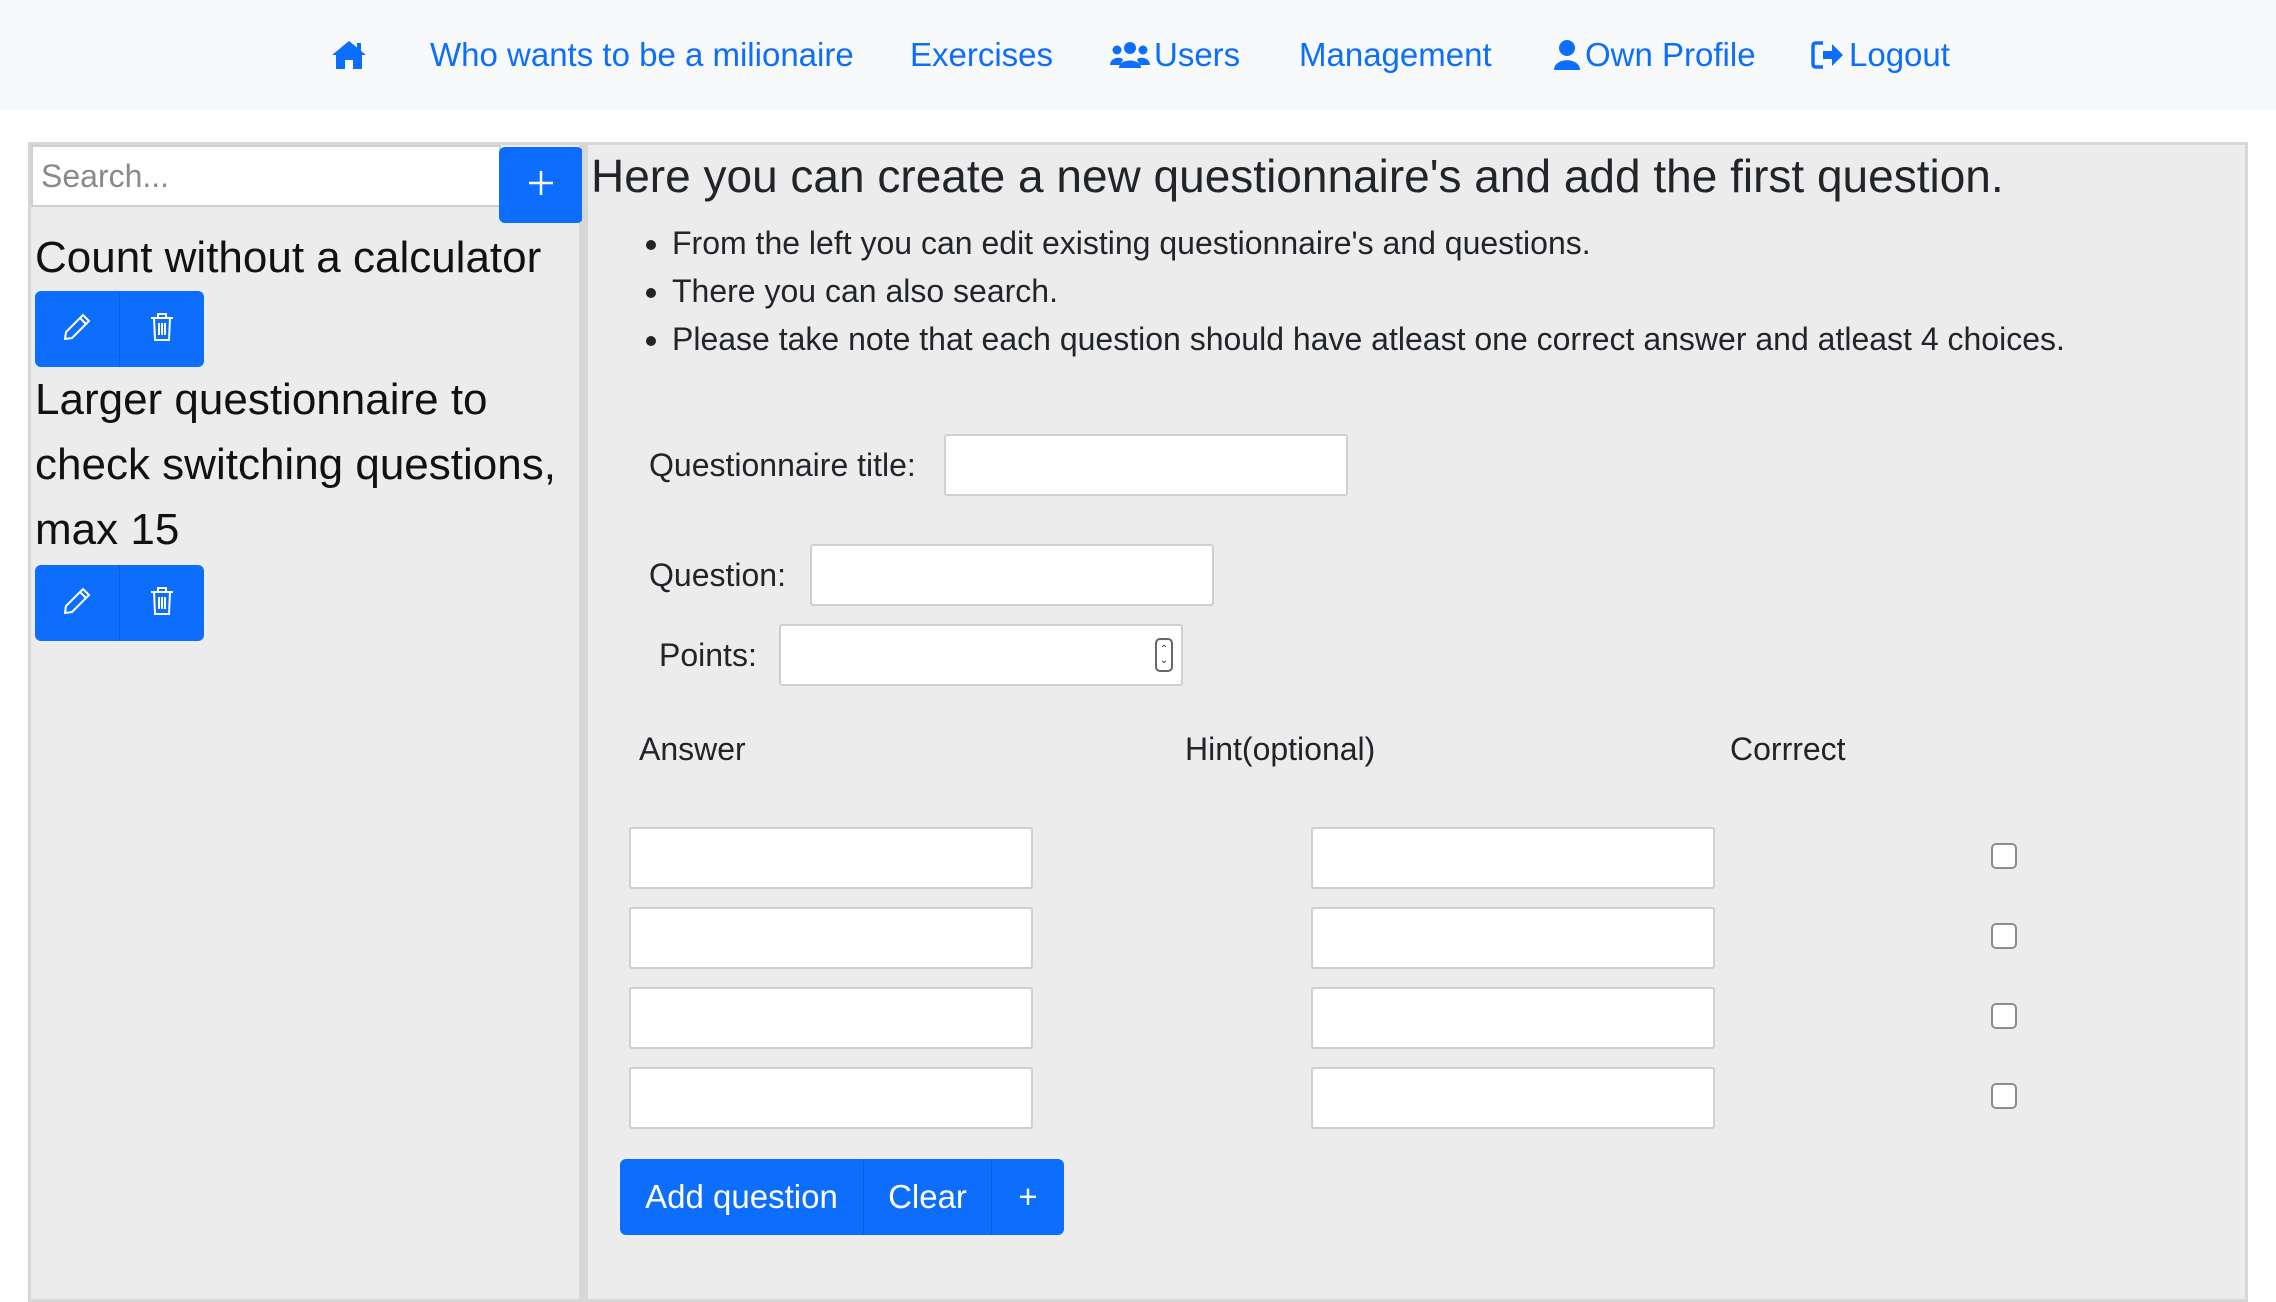 This screenshot has width=2276, height=1302. I want to click on questionnaire-title: Count without a calculator, so click(288, 257).